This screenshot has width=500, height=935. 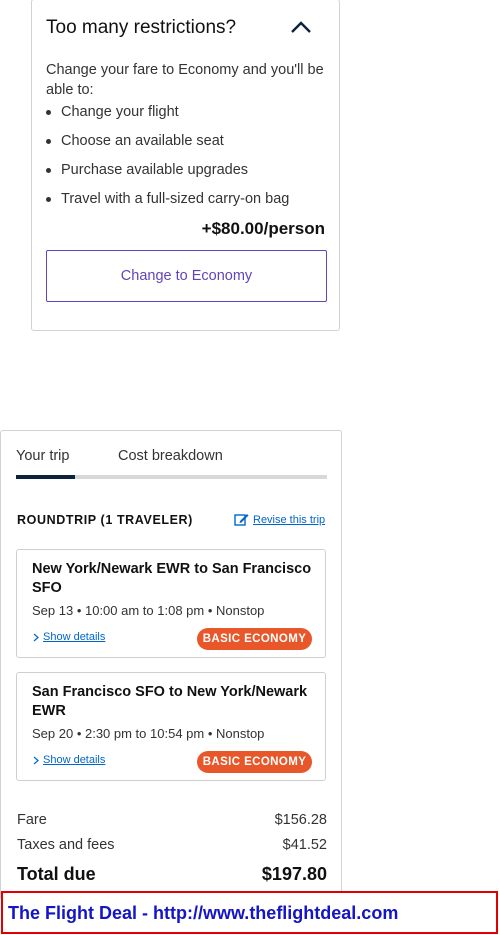 I want to click on flight-times: Sep 13 • 10:00 am to 1:08 pm • Nonstop, so click(x=148, y=610).